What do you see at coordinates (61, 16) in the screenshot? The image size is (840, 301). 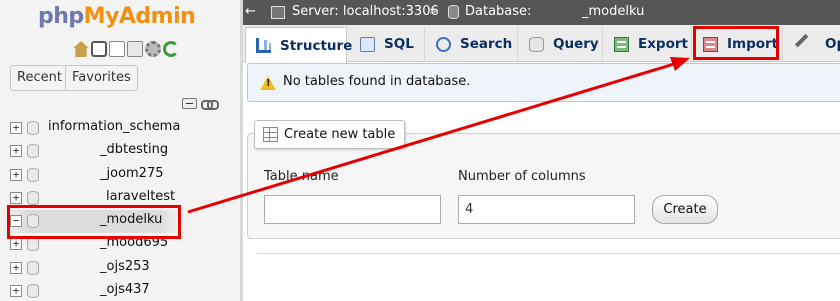 I see `logo-php-text: php` at bounding box center [61, 16].